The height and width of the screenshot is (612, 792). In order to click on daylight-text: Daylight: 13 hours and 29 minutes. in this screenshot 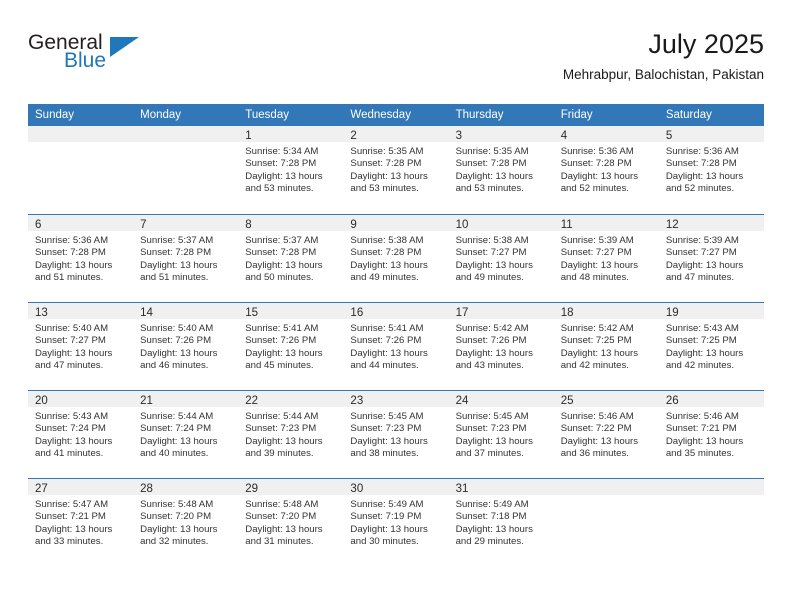, I will do `click(494, 535)`.